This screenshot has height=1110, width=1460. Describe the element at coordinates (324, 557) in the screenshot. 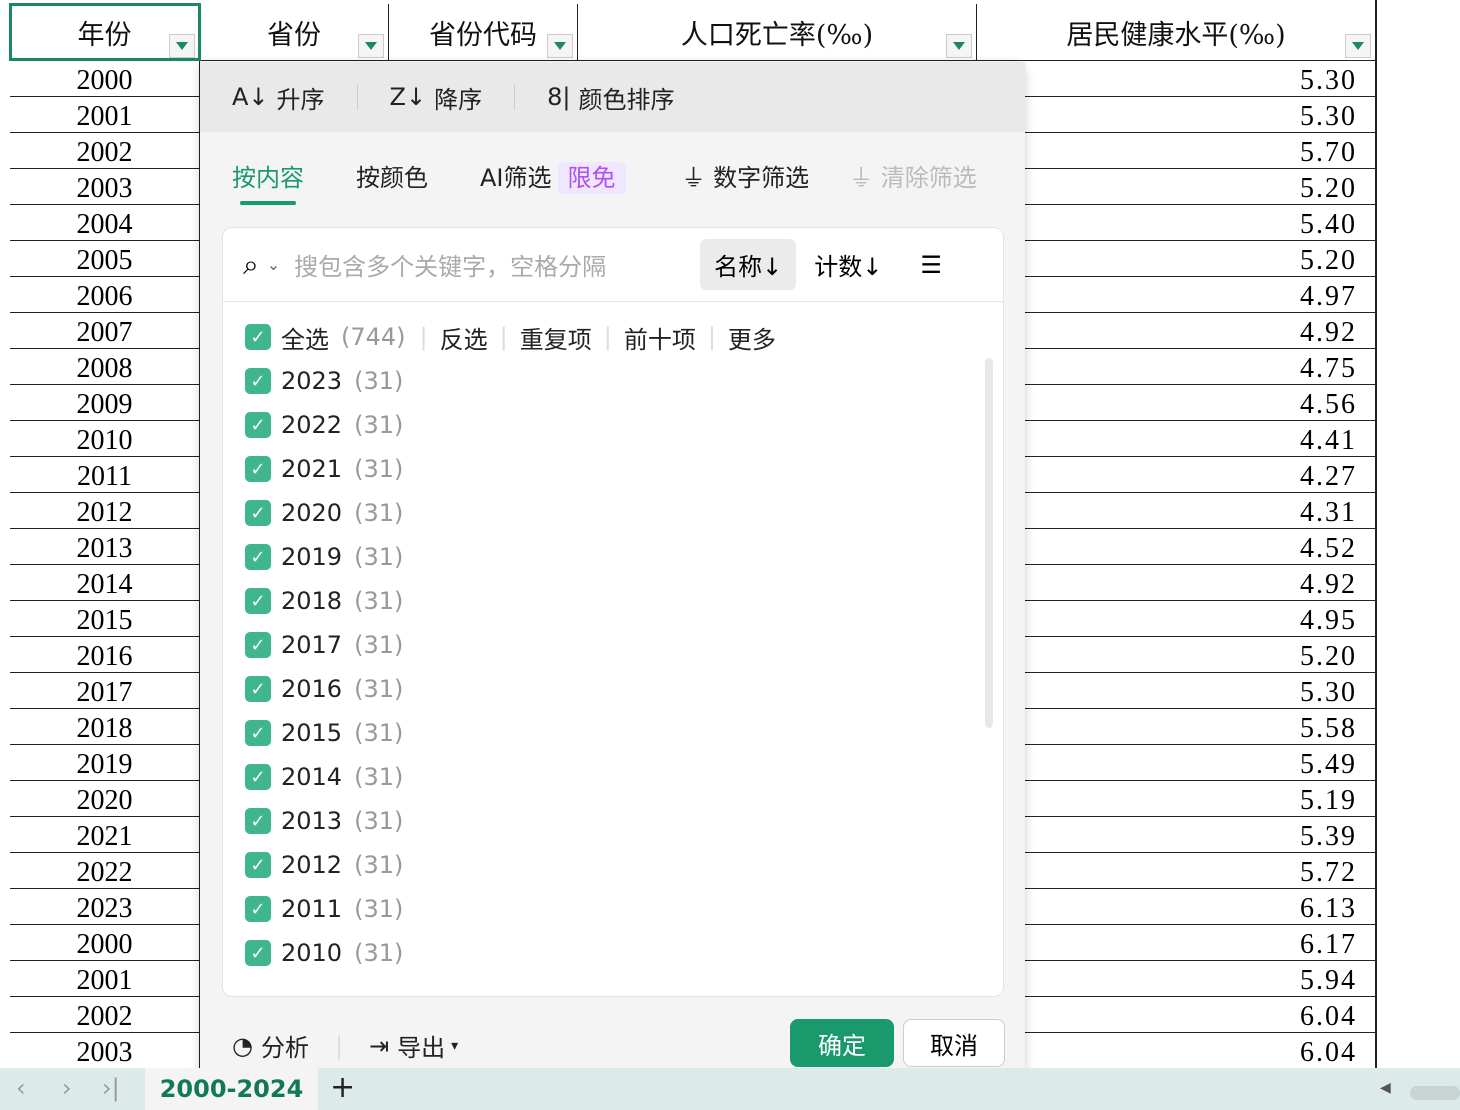

I see `filter-value-item: ✓ 2019 (31)` at that location.